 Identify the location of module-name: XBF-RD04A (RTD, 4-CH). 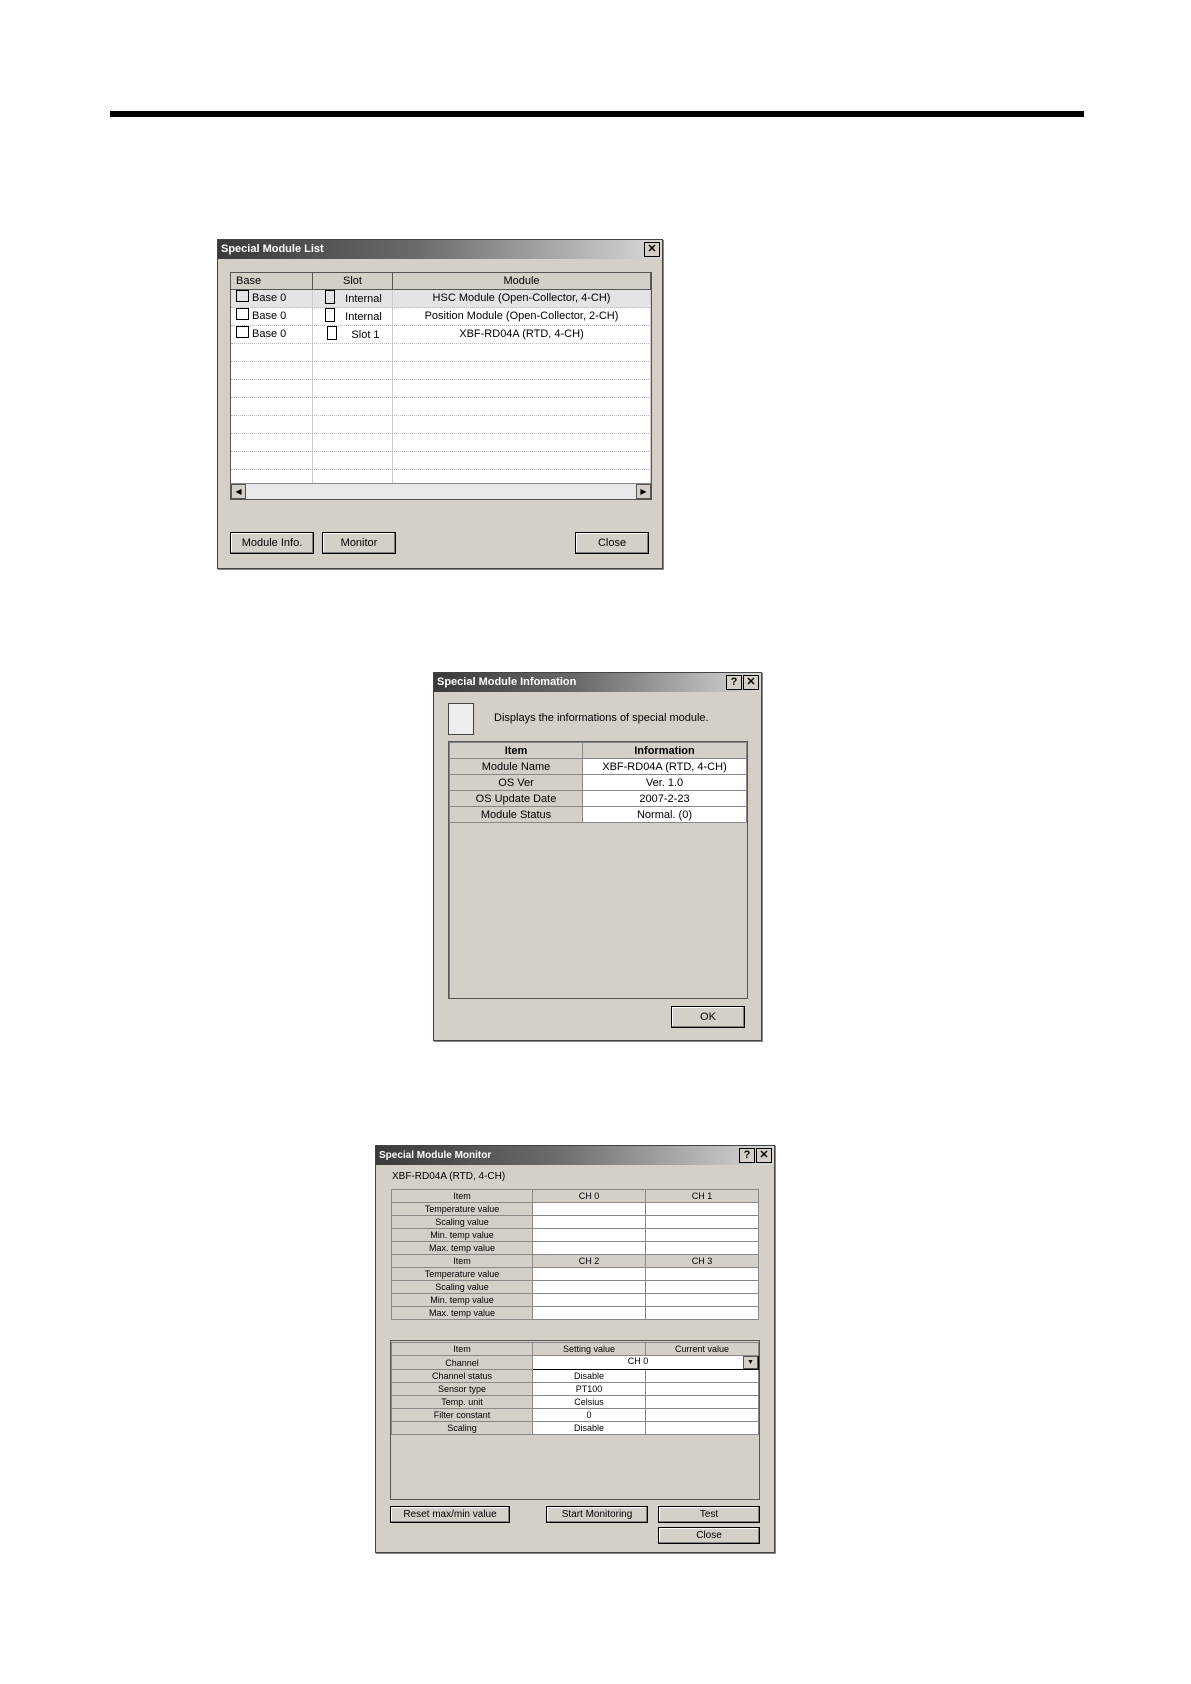
(449, 1176).